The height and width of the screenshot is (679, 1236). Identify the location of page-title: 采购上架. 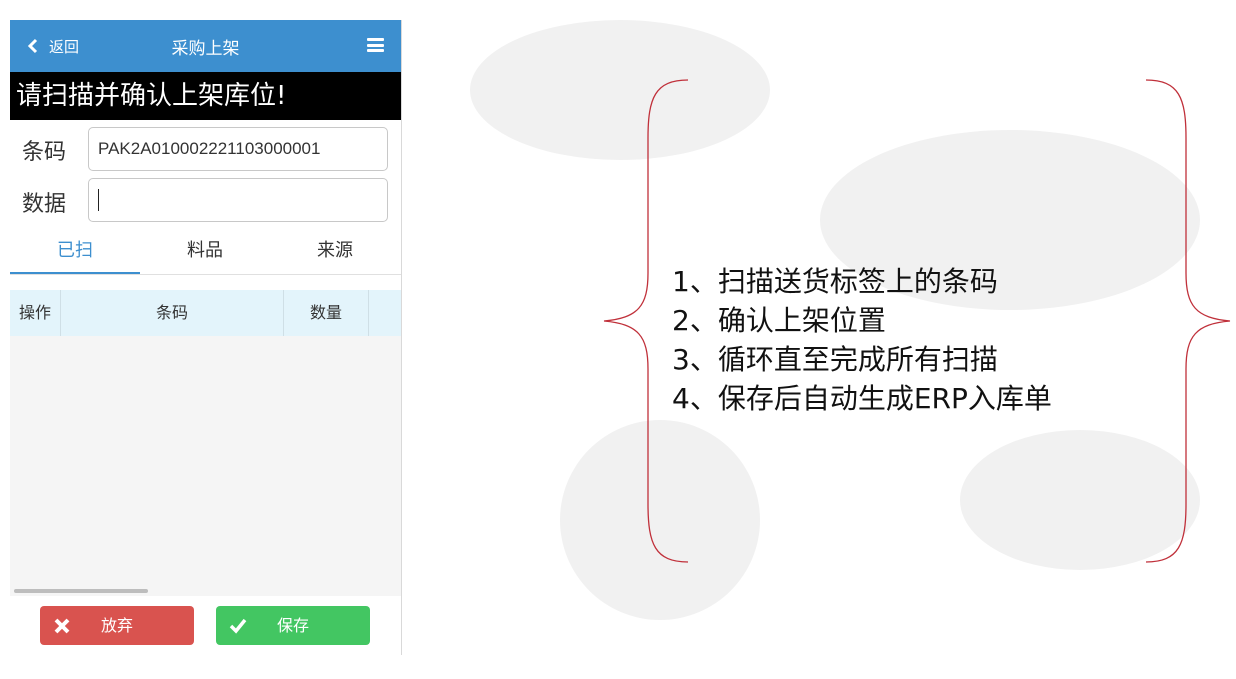
(205, 49).